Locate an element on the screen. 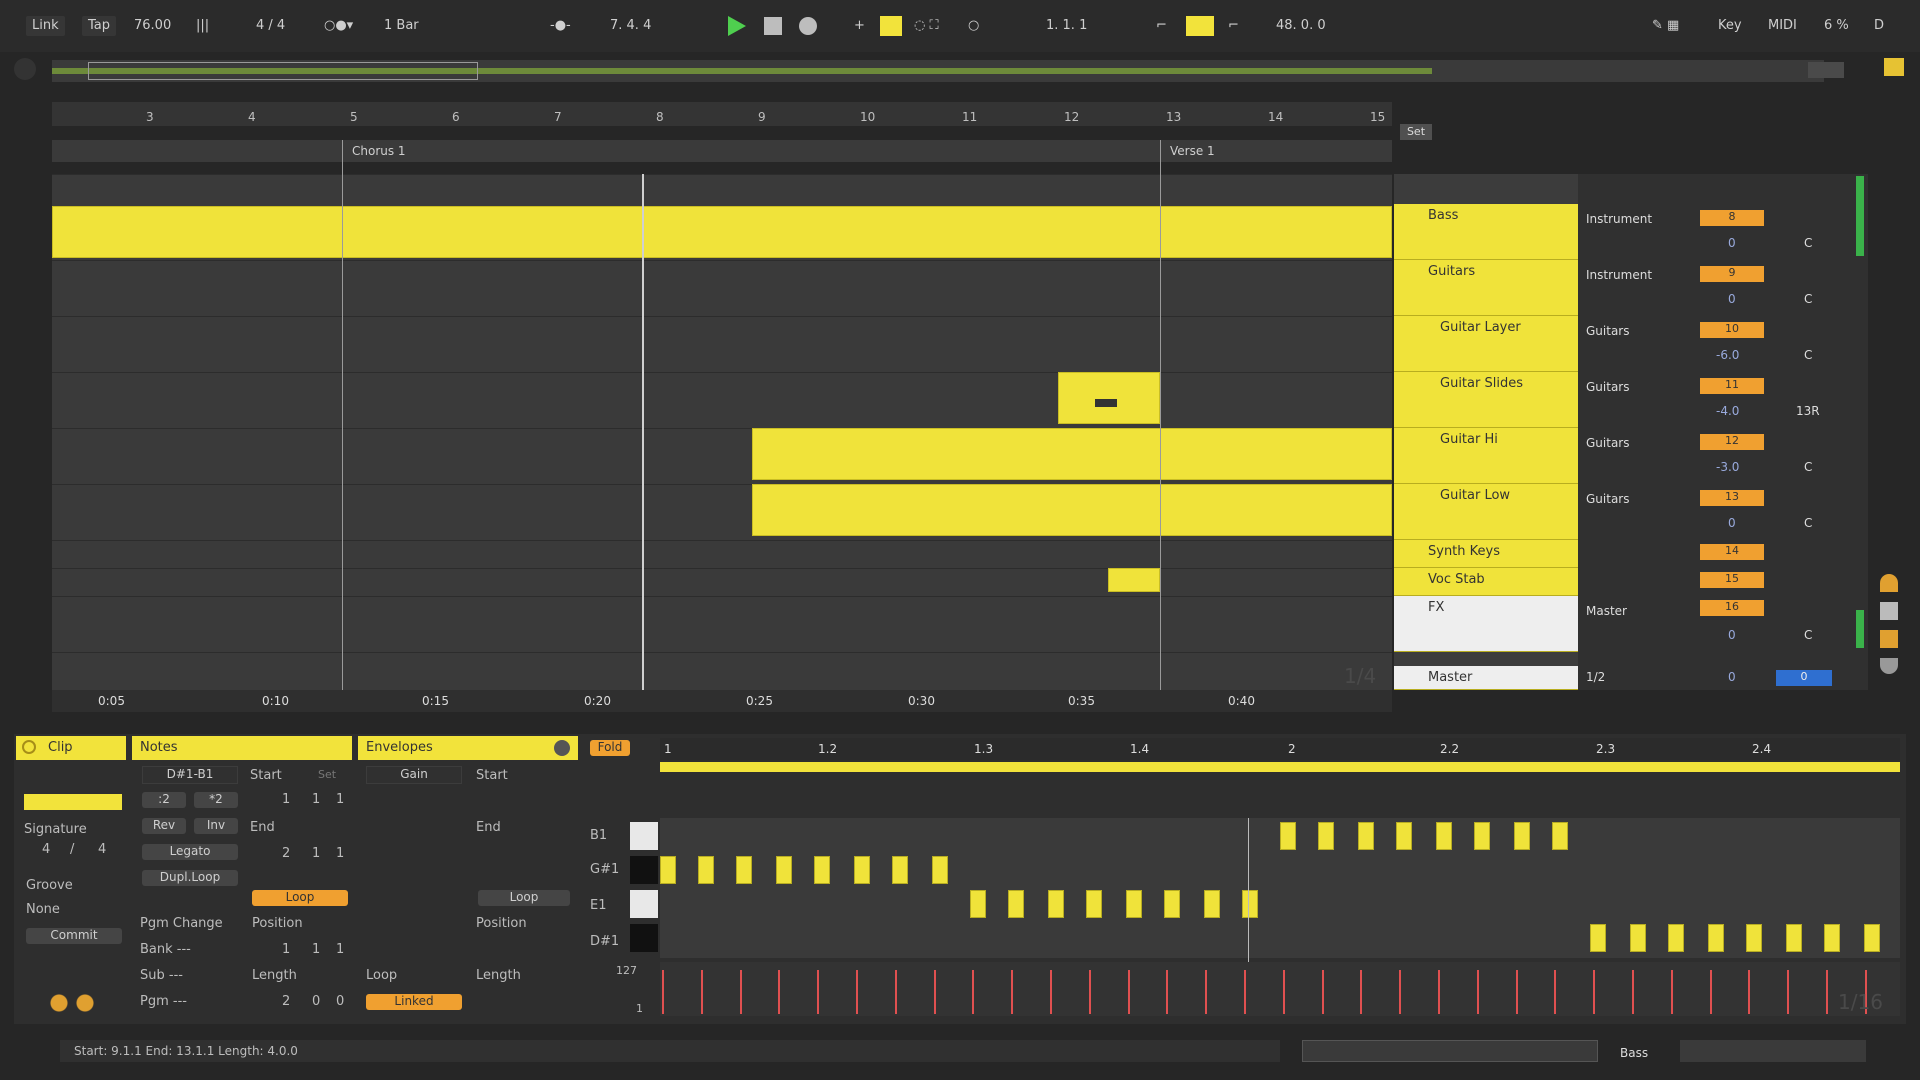  loop-brace is located at coordinates (1280, 767).